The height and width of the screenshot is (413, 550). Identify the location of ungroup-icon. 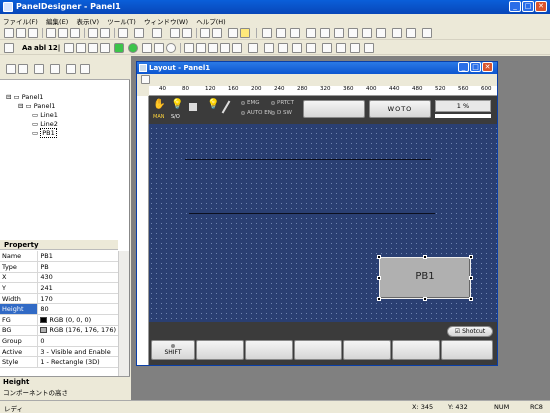
(311, 48).